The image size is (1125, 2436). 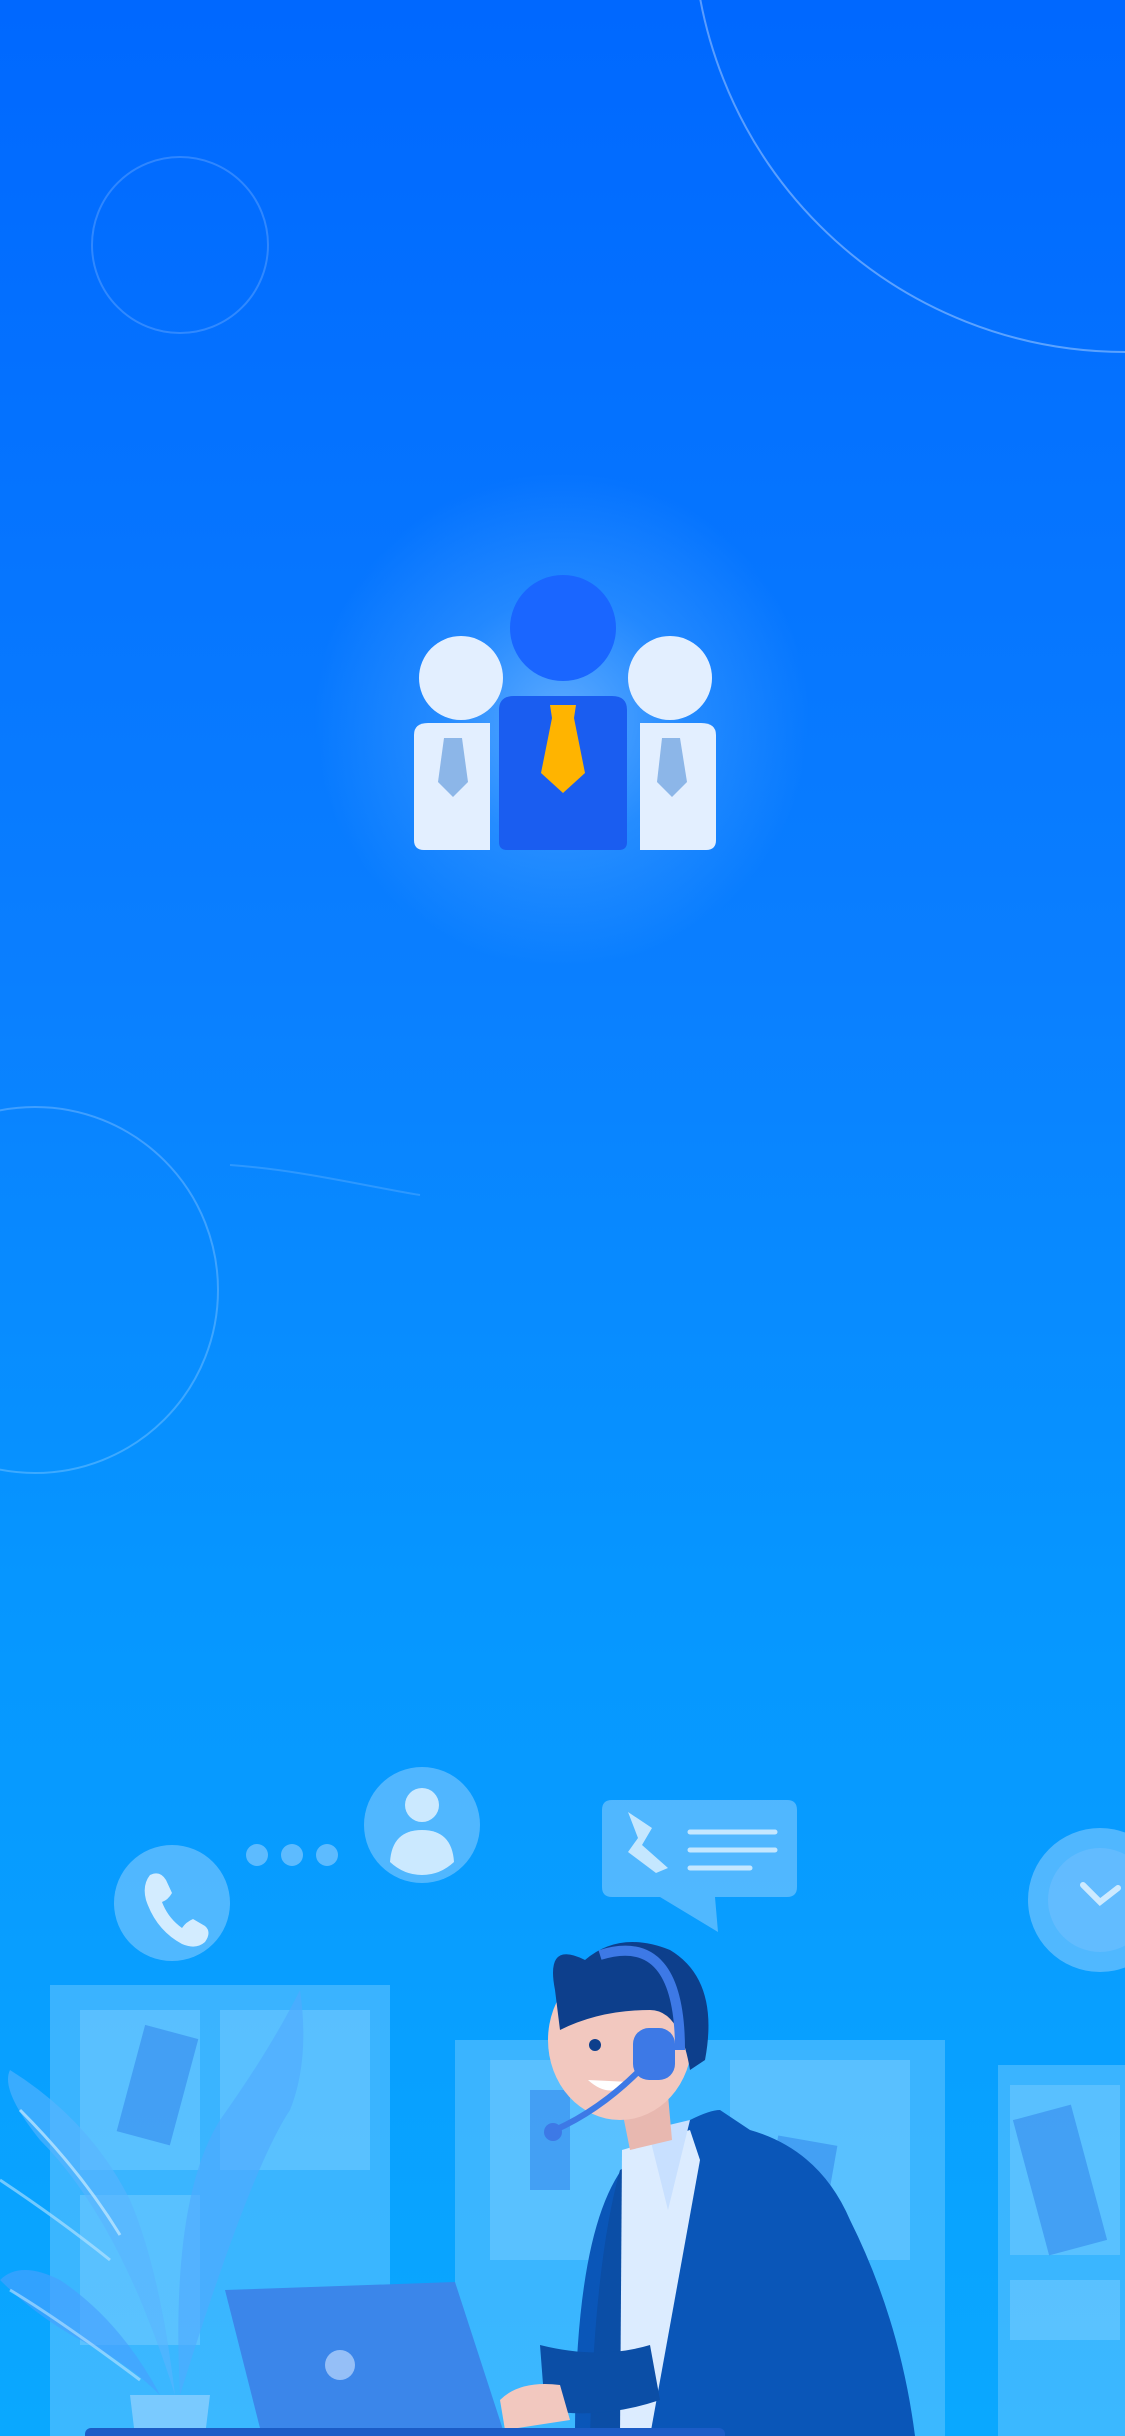 What do you see at coordinates (422, 1825) in the screenshot?
I see `user-avatar-icon` at bounding box center [422, 1825].